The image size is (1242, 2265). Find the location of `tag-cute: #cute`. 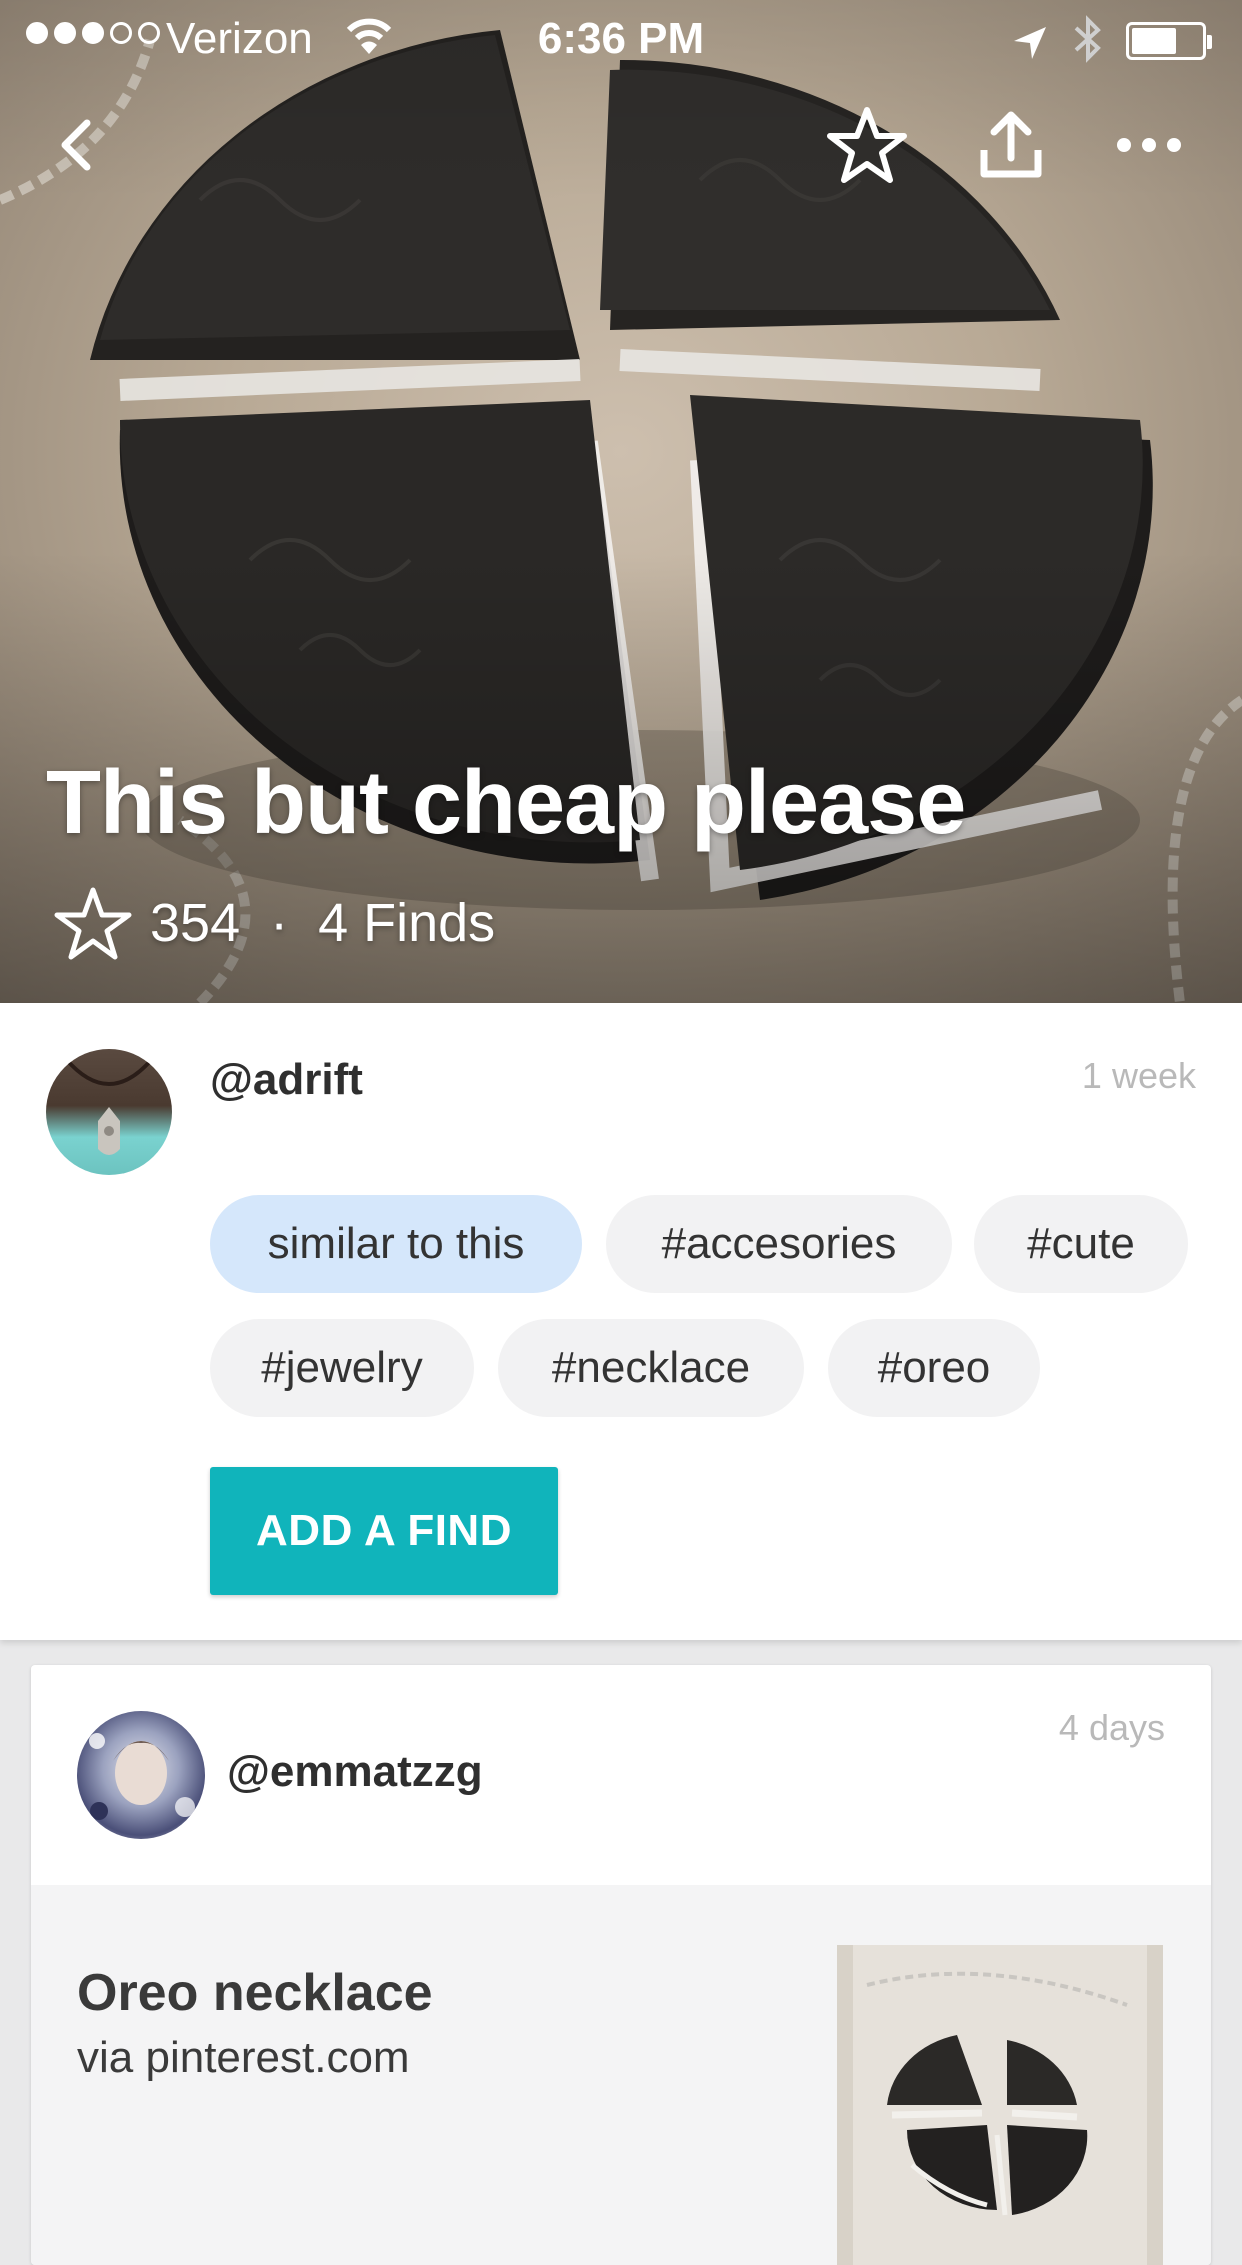

tag-cute: #cute is located at coordinates (1081, 1244).